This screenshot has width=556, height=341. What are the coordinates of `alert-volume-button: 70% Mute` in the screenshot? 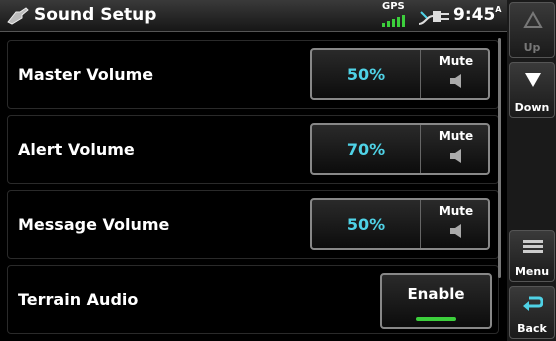 It's located at (400, 149).